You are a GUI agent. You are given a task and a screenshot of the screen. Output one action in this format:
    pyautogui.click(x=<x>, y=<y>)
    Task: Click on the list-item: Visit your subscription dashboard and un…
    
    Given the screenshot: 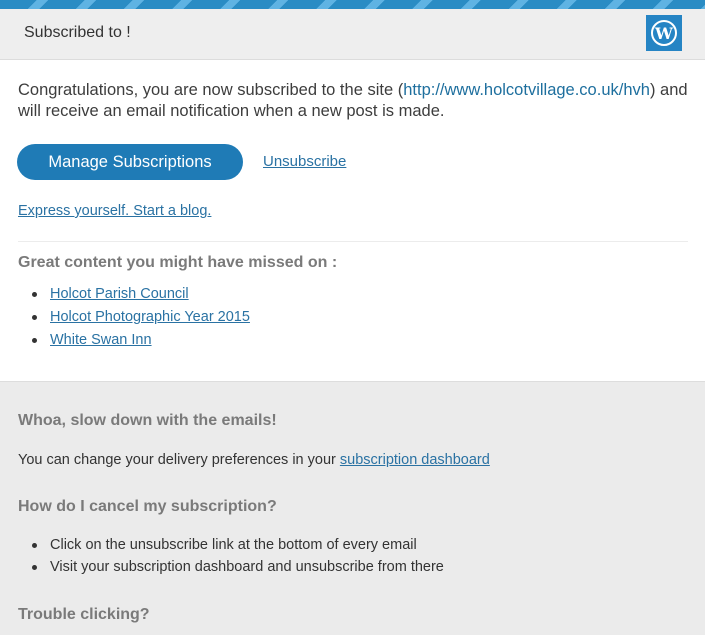 What is the action you would take?
    pyautogui.click(x=238, y=567)
    